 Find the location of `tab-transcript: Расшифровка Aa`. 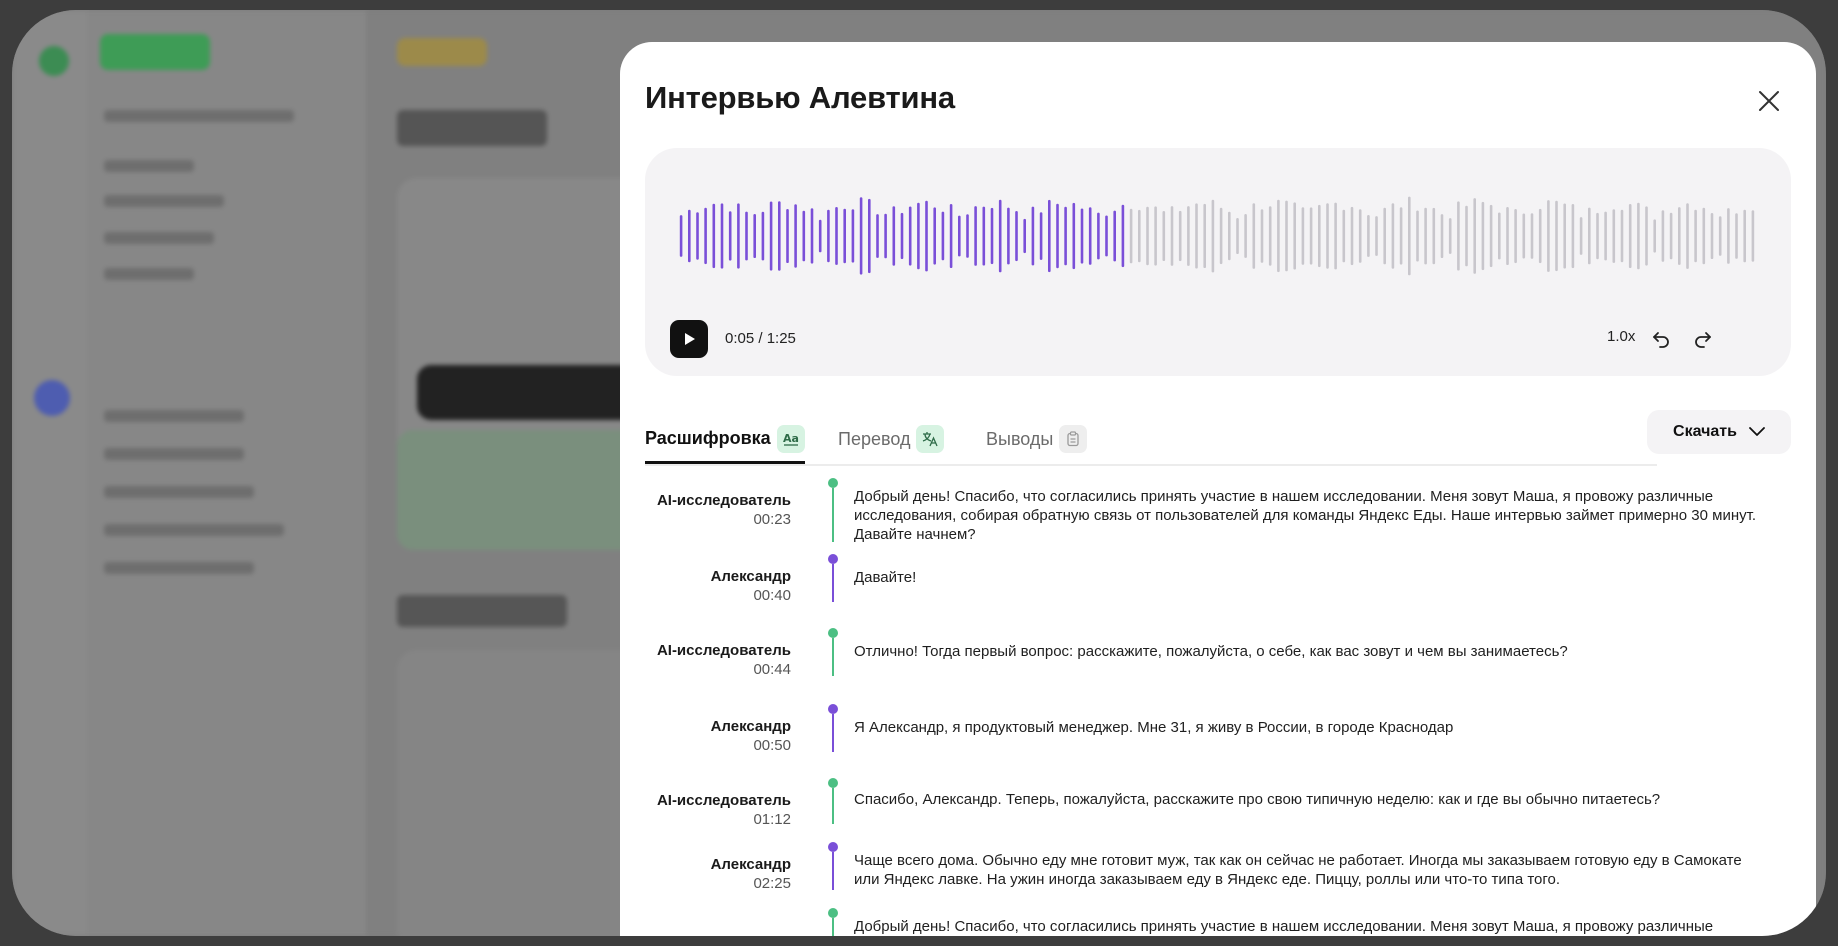

tab-transcript: Расшифровка Aa is located at coordinates (725, 440).